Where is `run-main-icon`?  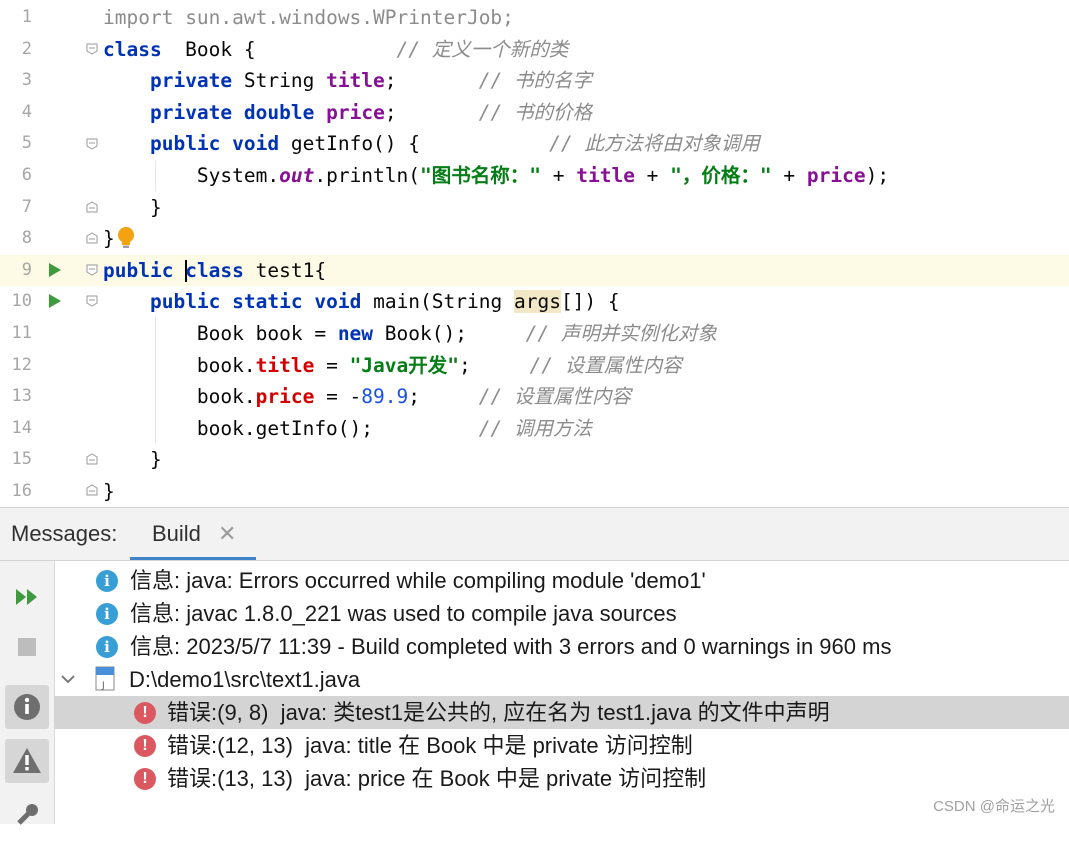
run-main-icon is located at coordinates (55, 301).